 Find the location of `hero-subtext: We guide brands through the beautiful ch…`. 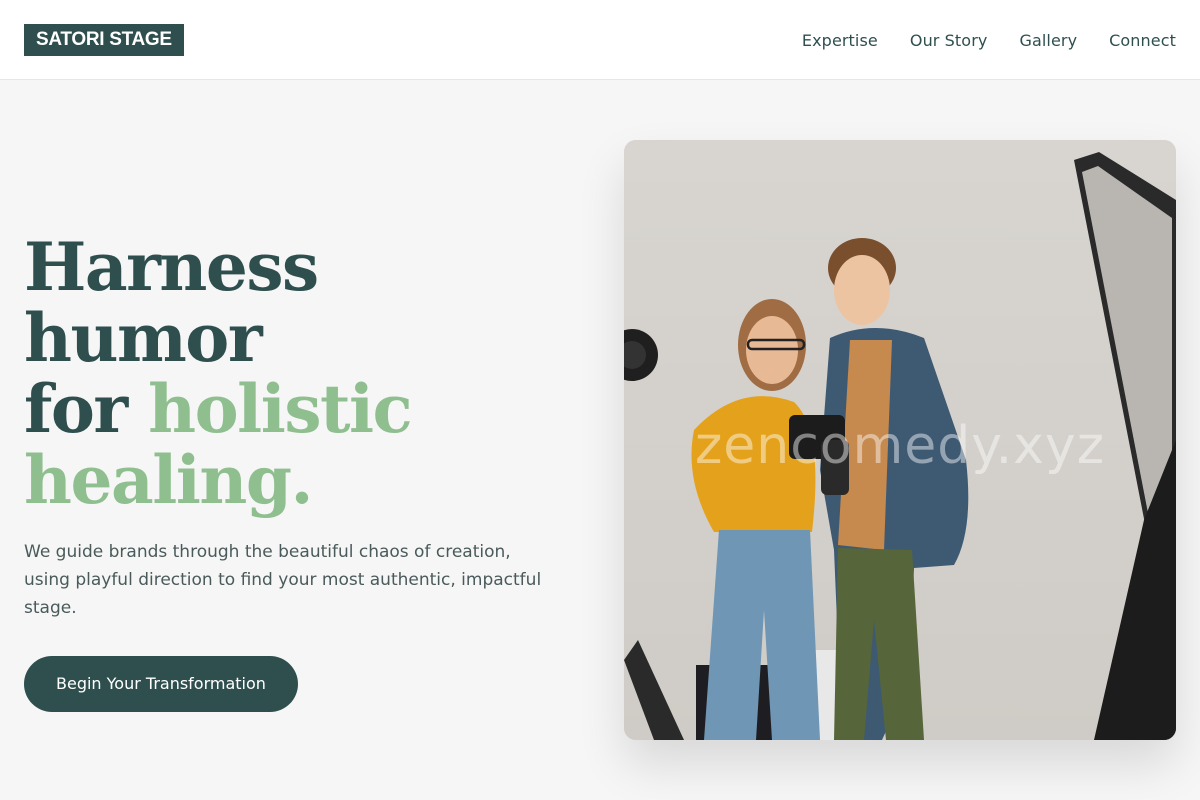

hero-subtext: We guide brands through the beautiful ch… is located at coordinates (283, 580).